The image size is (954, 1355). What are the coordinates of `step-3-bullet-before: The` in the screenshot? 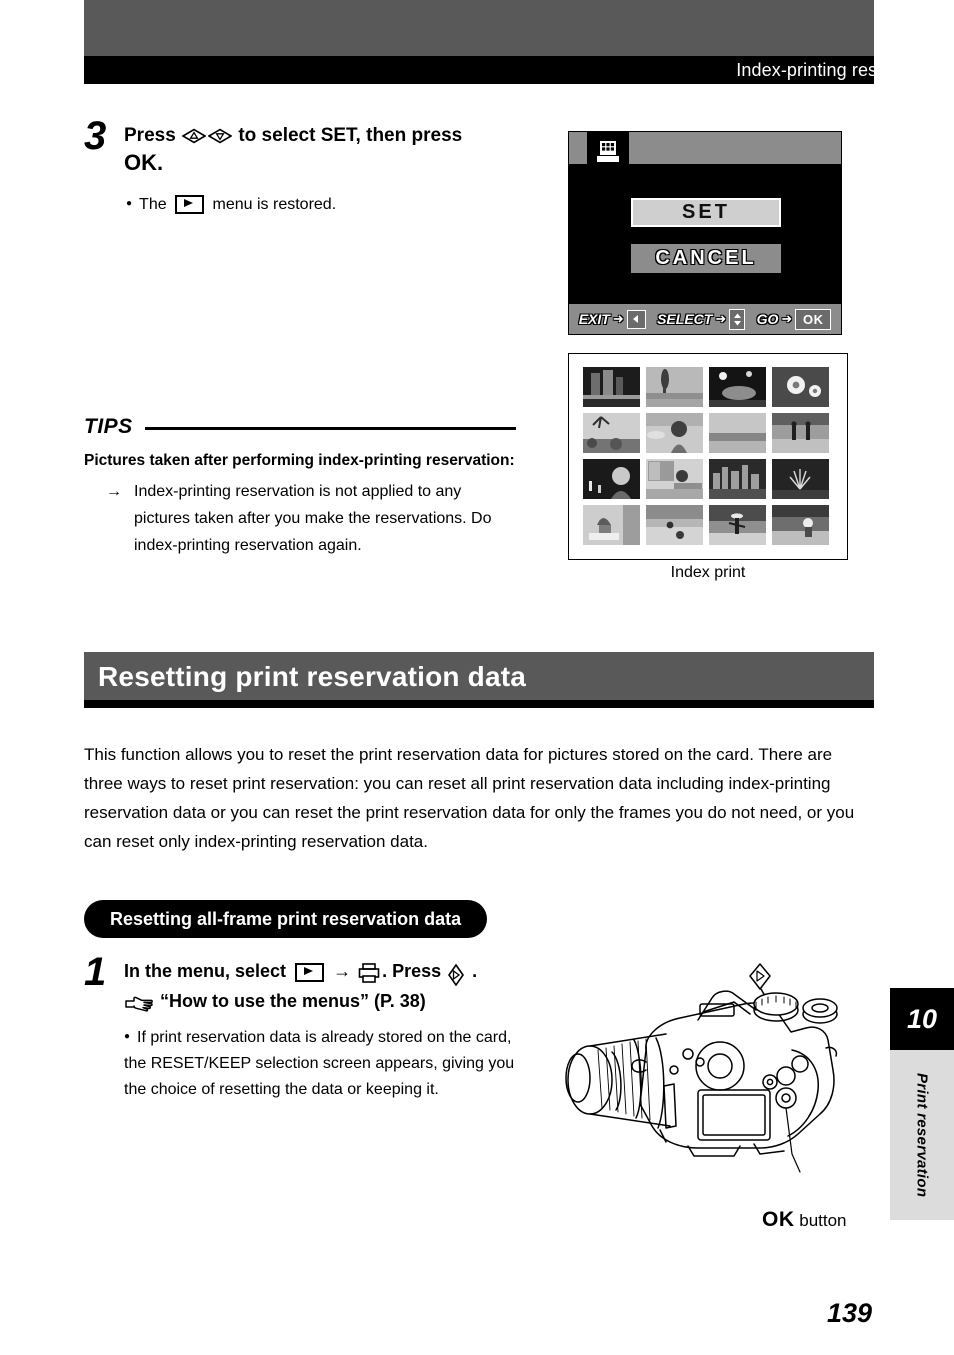 It's located at (146, 204).